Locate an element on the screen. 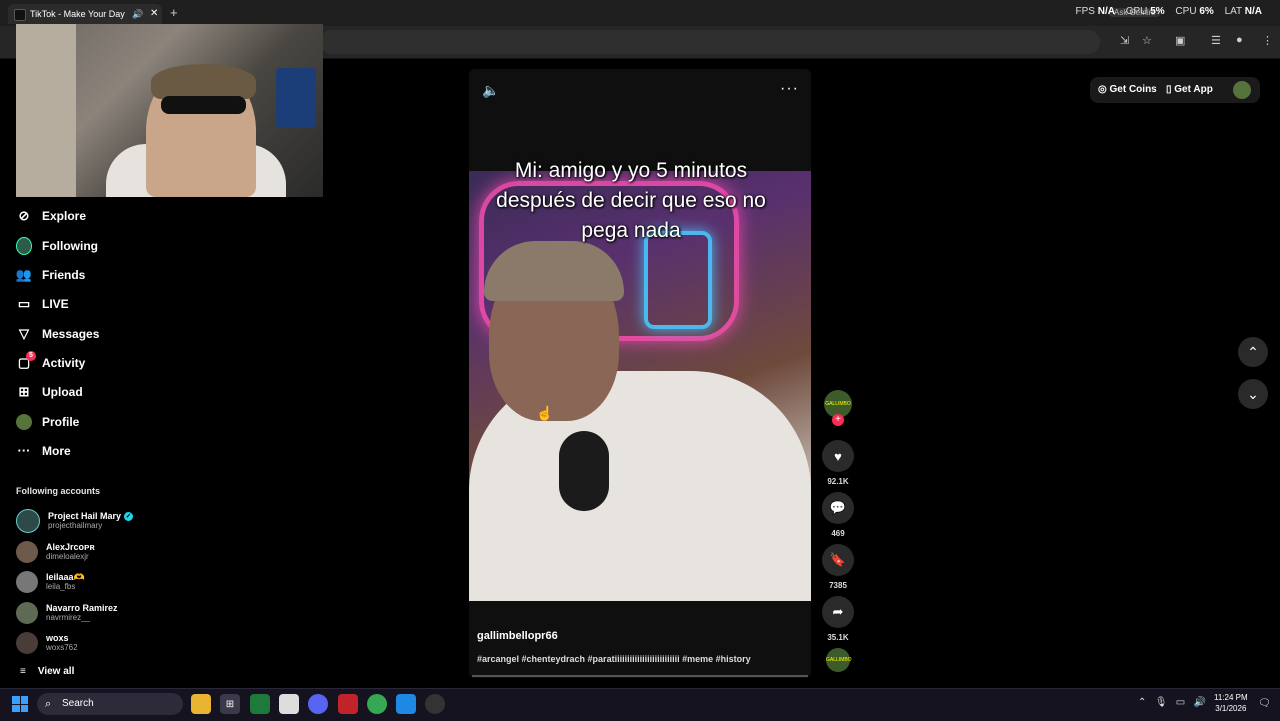 The width and height of the screenshot is (1280, 721). account-name: Navarro Ramirez is located at coordinates (82, 608).